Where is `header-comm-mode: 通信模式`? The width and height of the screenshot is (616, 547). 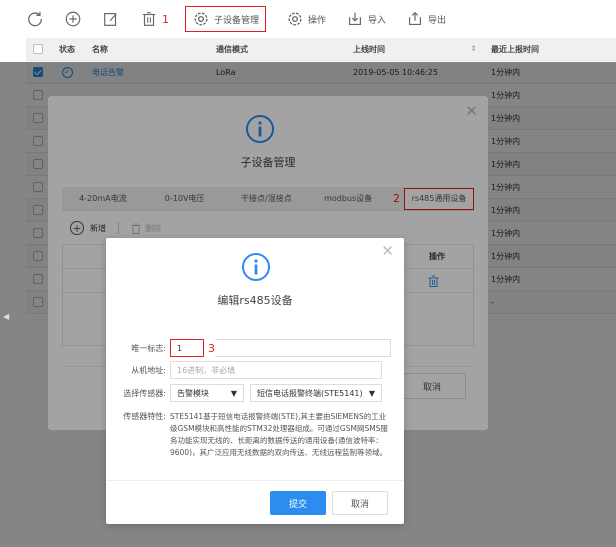
header-comm-mode: 通信模式 is located at coordinates (232, 49).